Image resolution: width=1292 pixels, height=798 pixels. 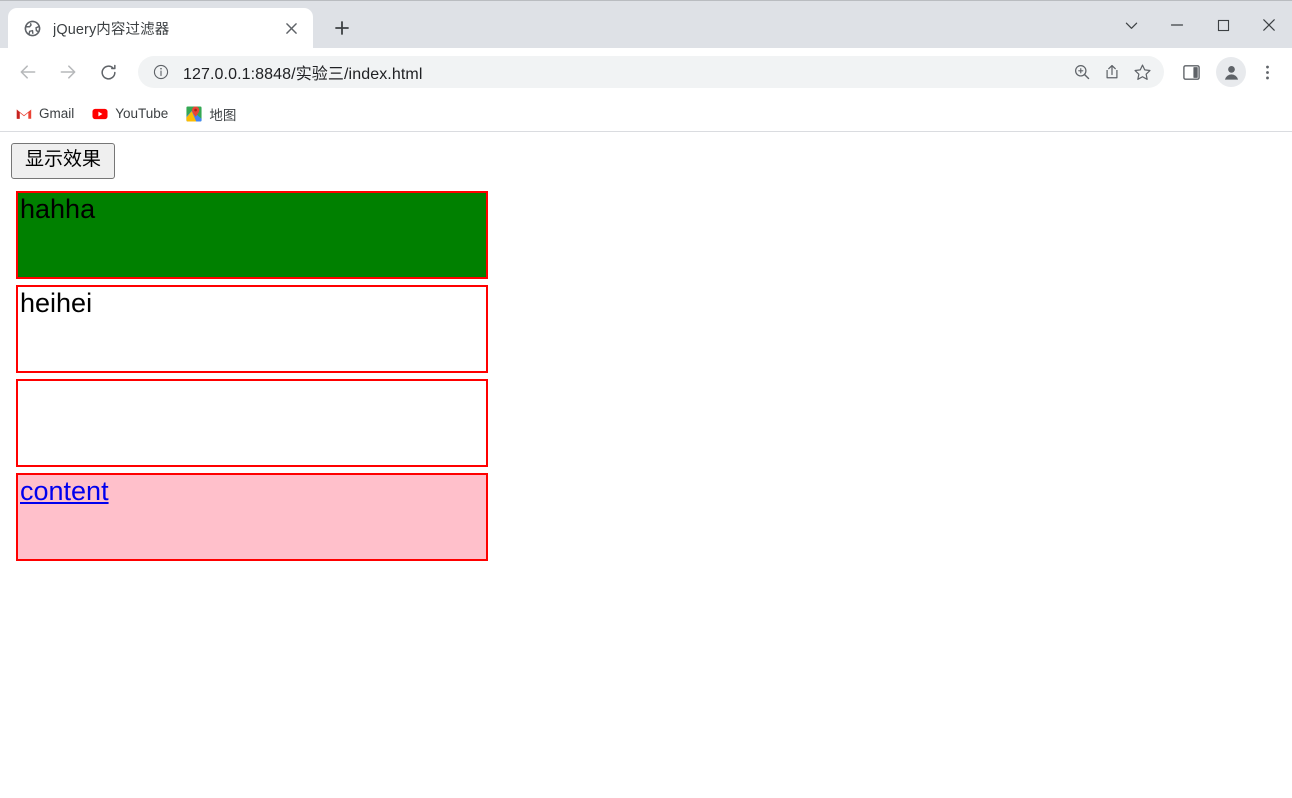 What do you see at coordinates (142, 113) in the screenshot?
I see `bookmark-label: YouTube` at bounding box center [142, 113].